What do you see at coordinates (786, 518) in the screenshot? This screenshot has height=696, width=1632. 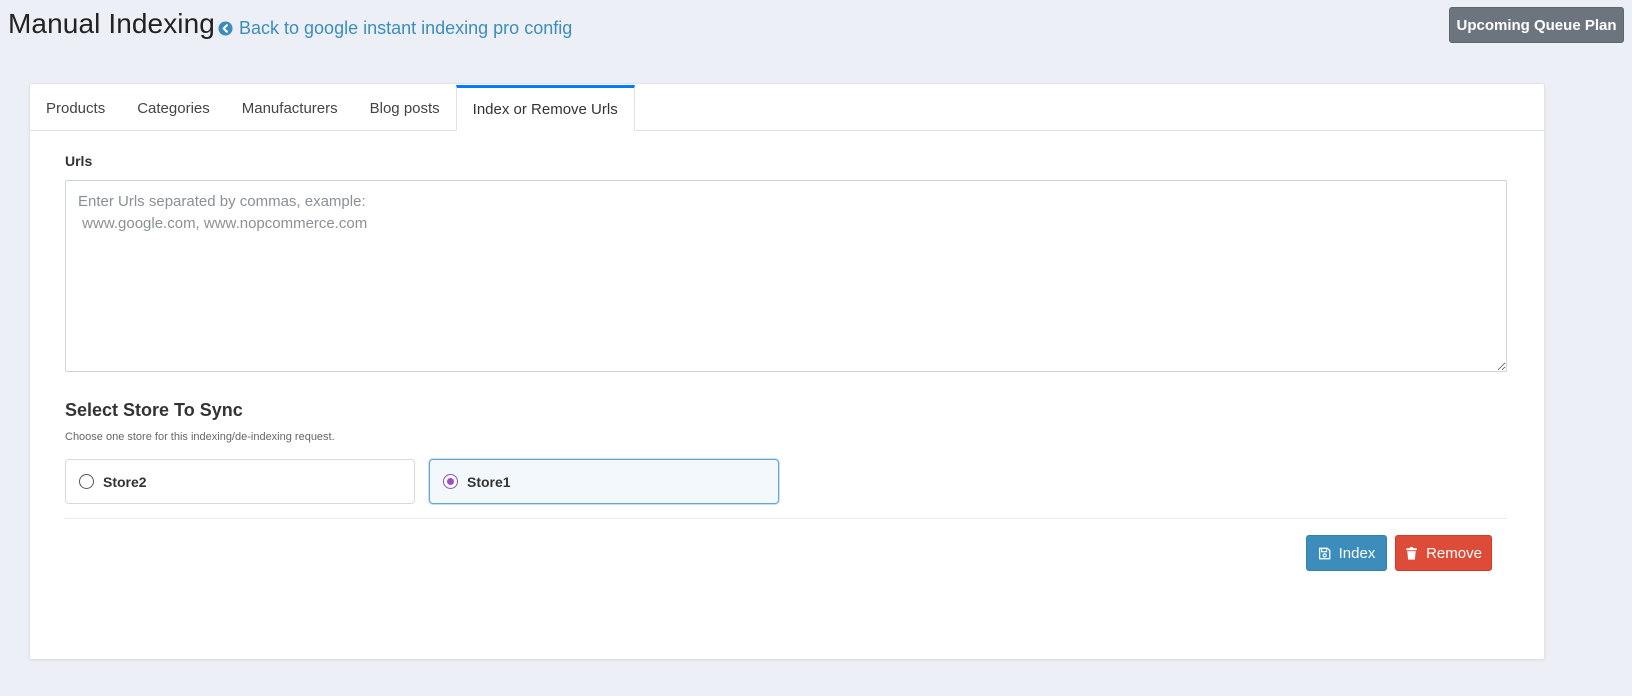 I see `form-divider` at bounding box center [786, 518].